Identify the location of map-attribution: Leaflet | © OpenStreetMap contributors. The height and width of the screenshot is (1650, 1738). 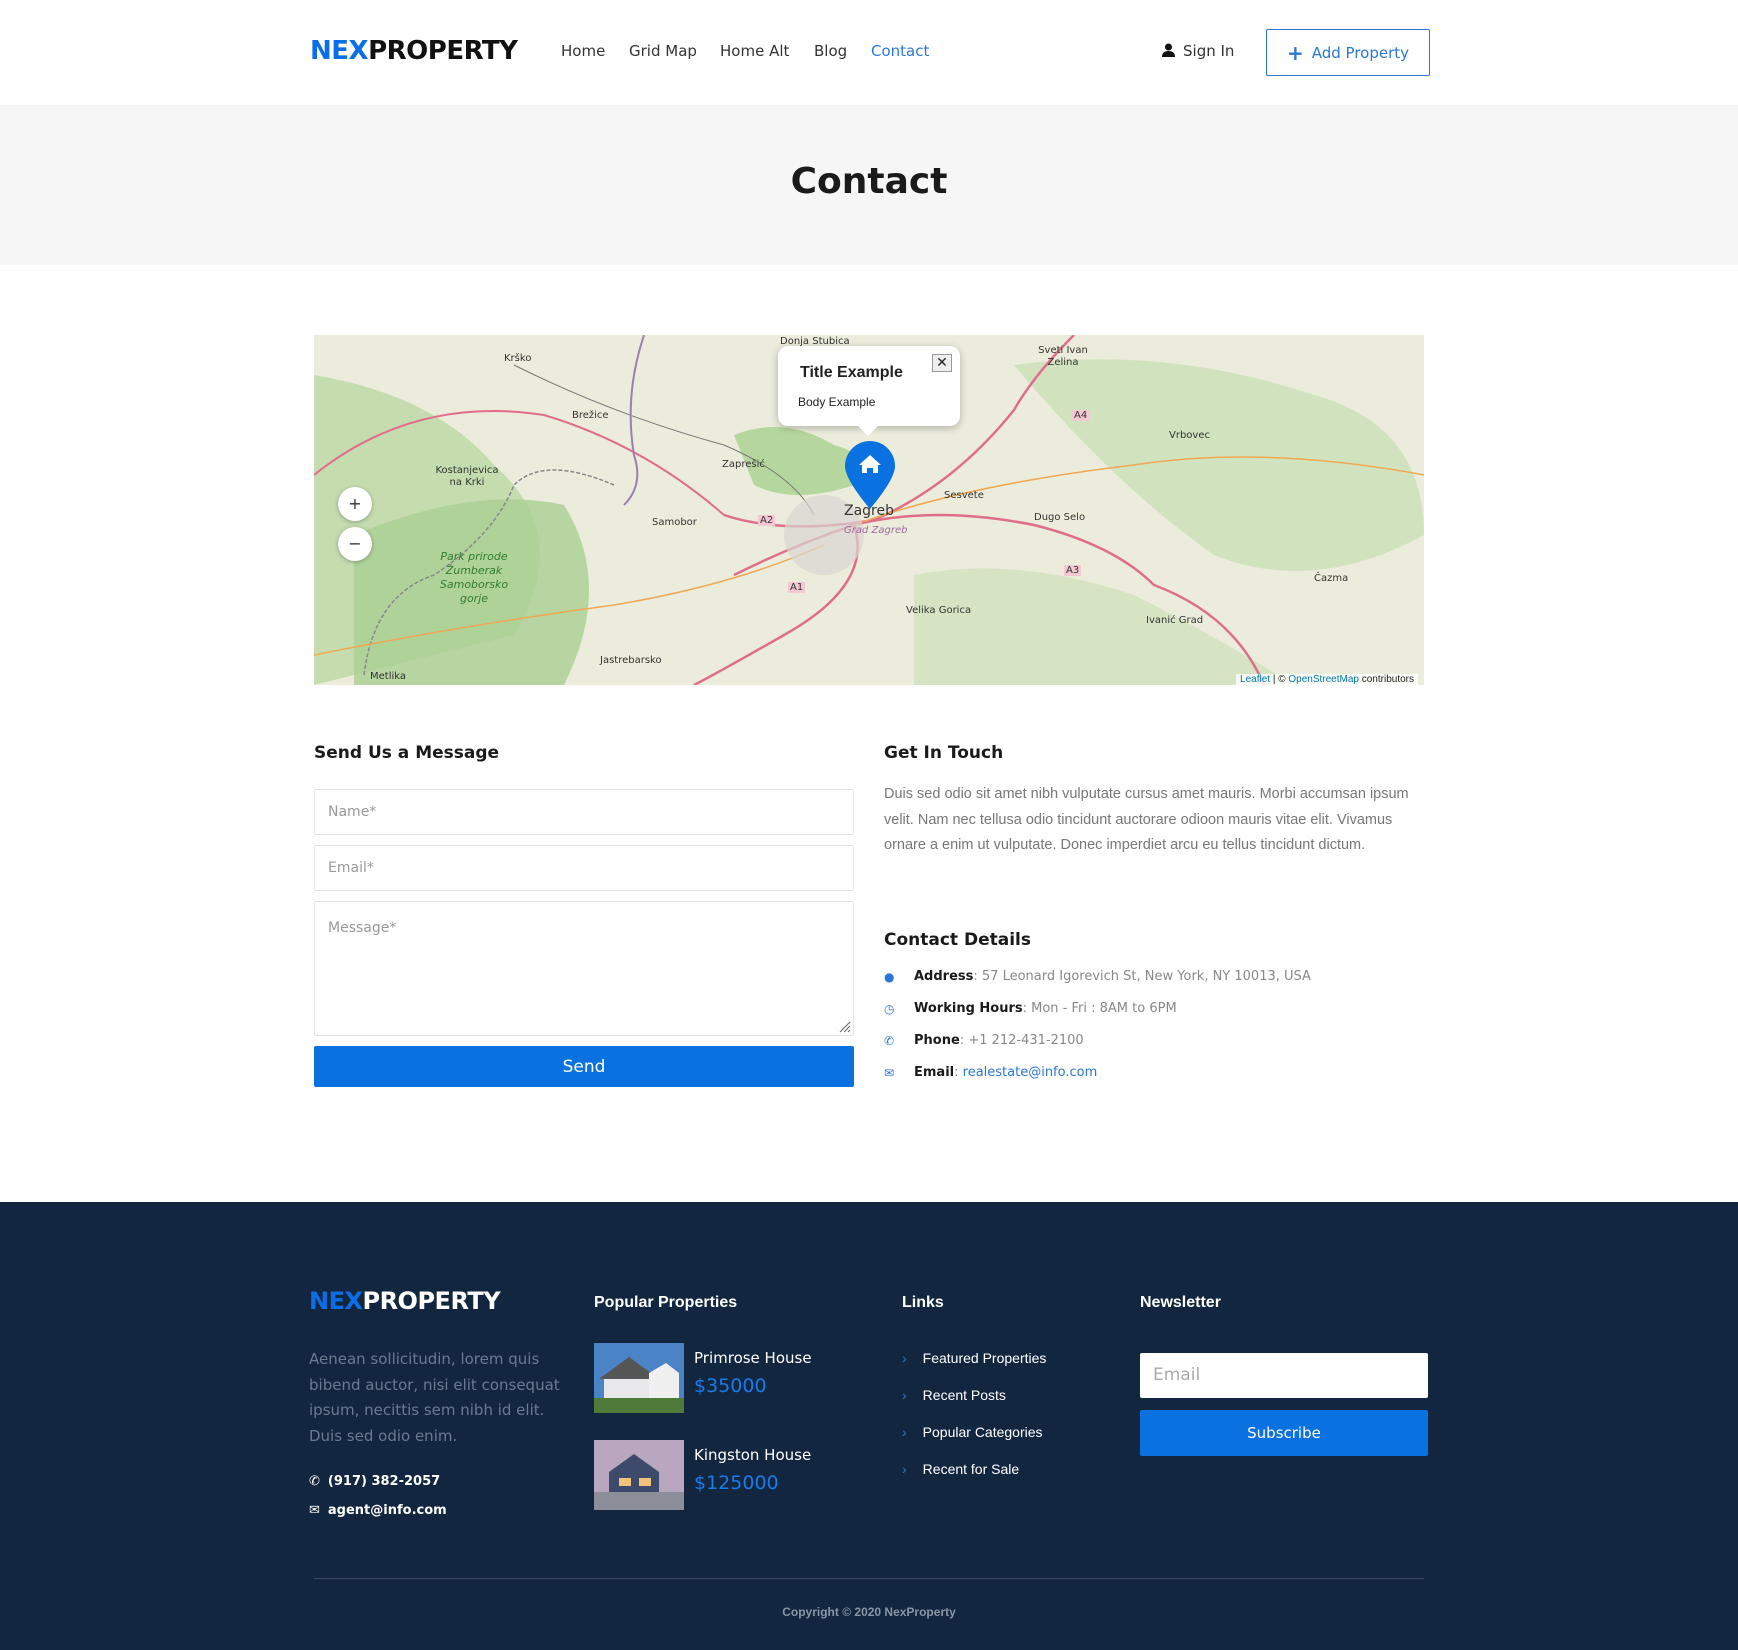
(1327, 679).